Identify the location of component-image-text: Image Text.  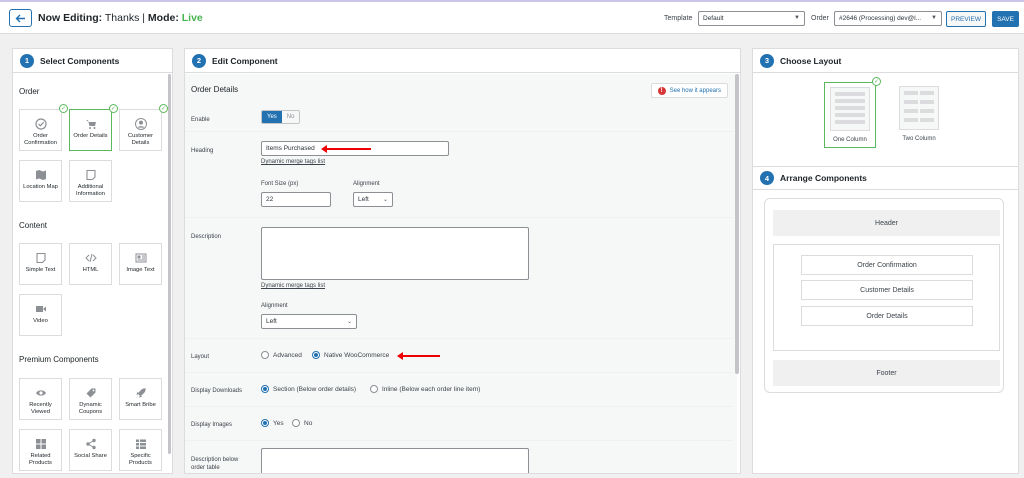
(140, 264).